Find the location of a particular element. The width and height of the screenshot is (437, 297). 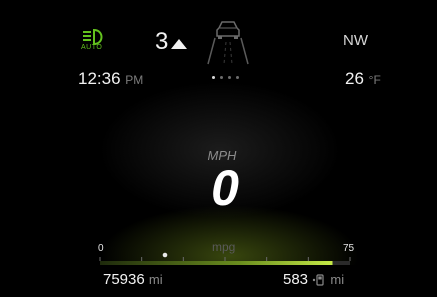

odometer: 75936 mi is located at coordinates (133, 279).